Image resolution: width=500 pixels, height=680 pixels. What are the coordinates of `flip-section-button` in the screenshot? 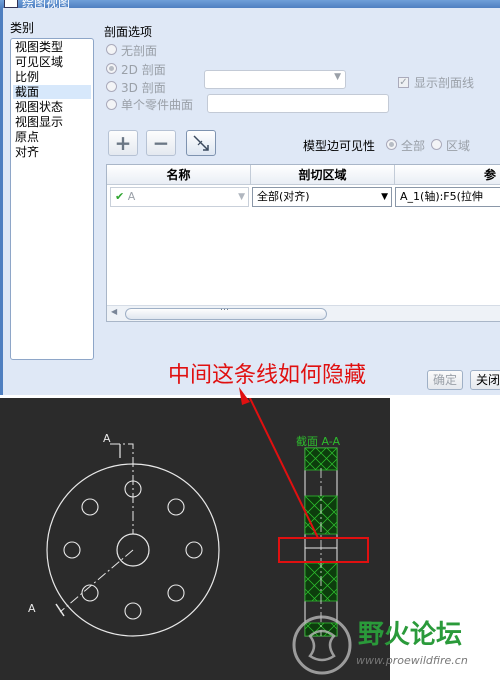 It's located at (201, 143).